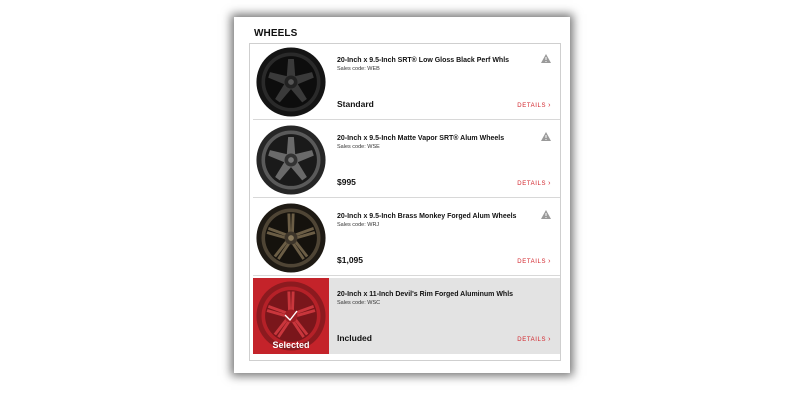  I want to click on sales-code: Sales code: WSE, so click(358, 147).